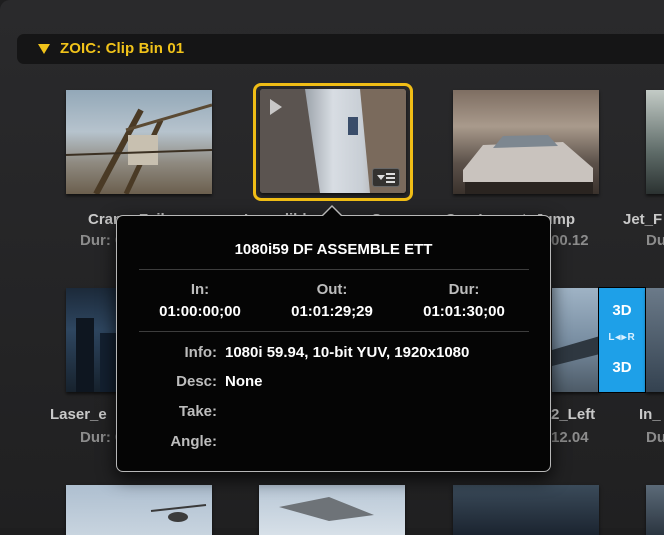 The height and width of the screenshot is (535, 664). I want to click on in-value: 01:00:00;00, so click(200, 311).